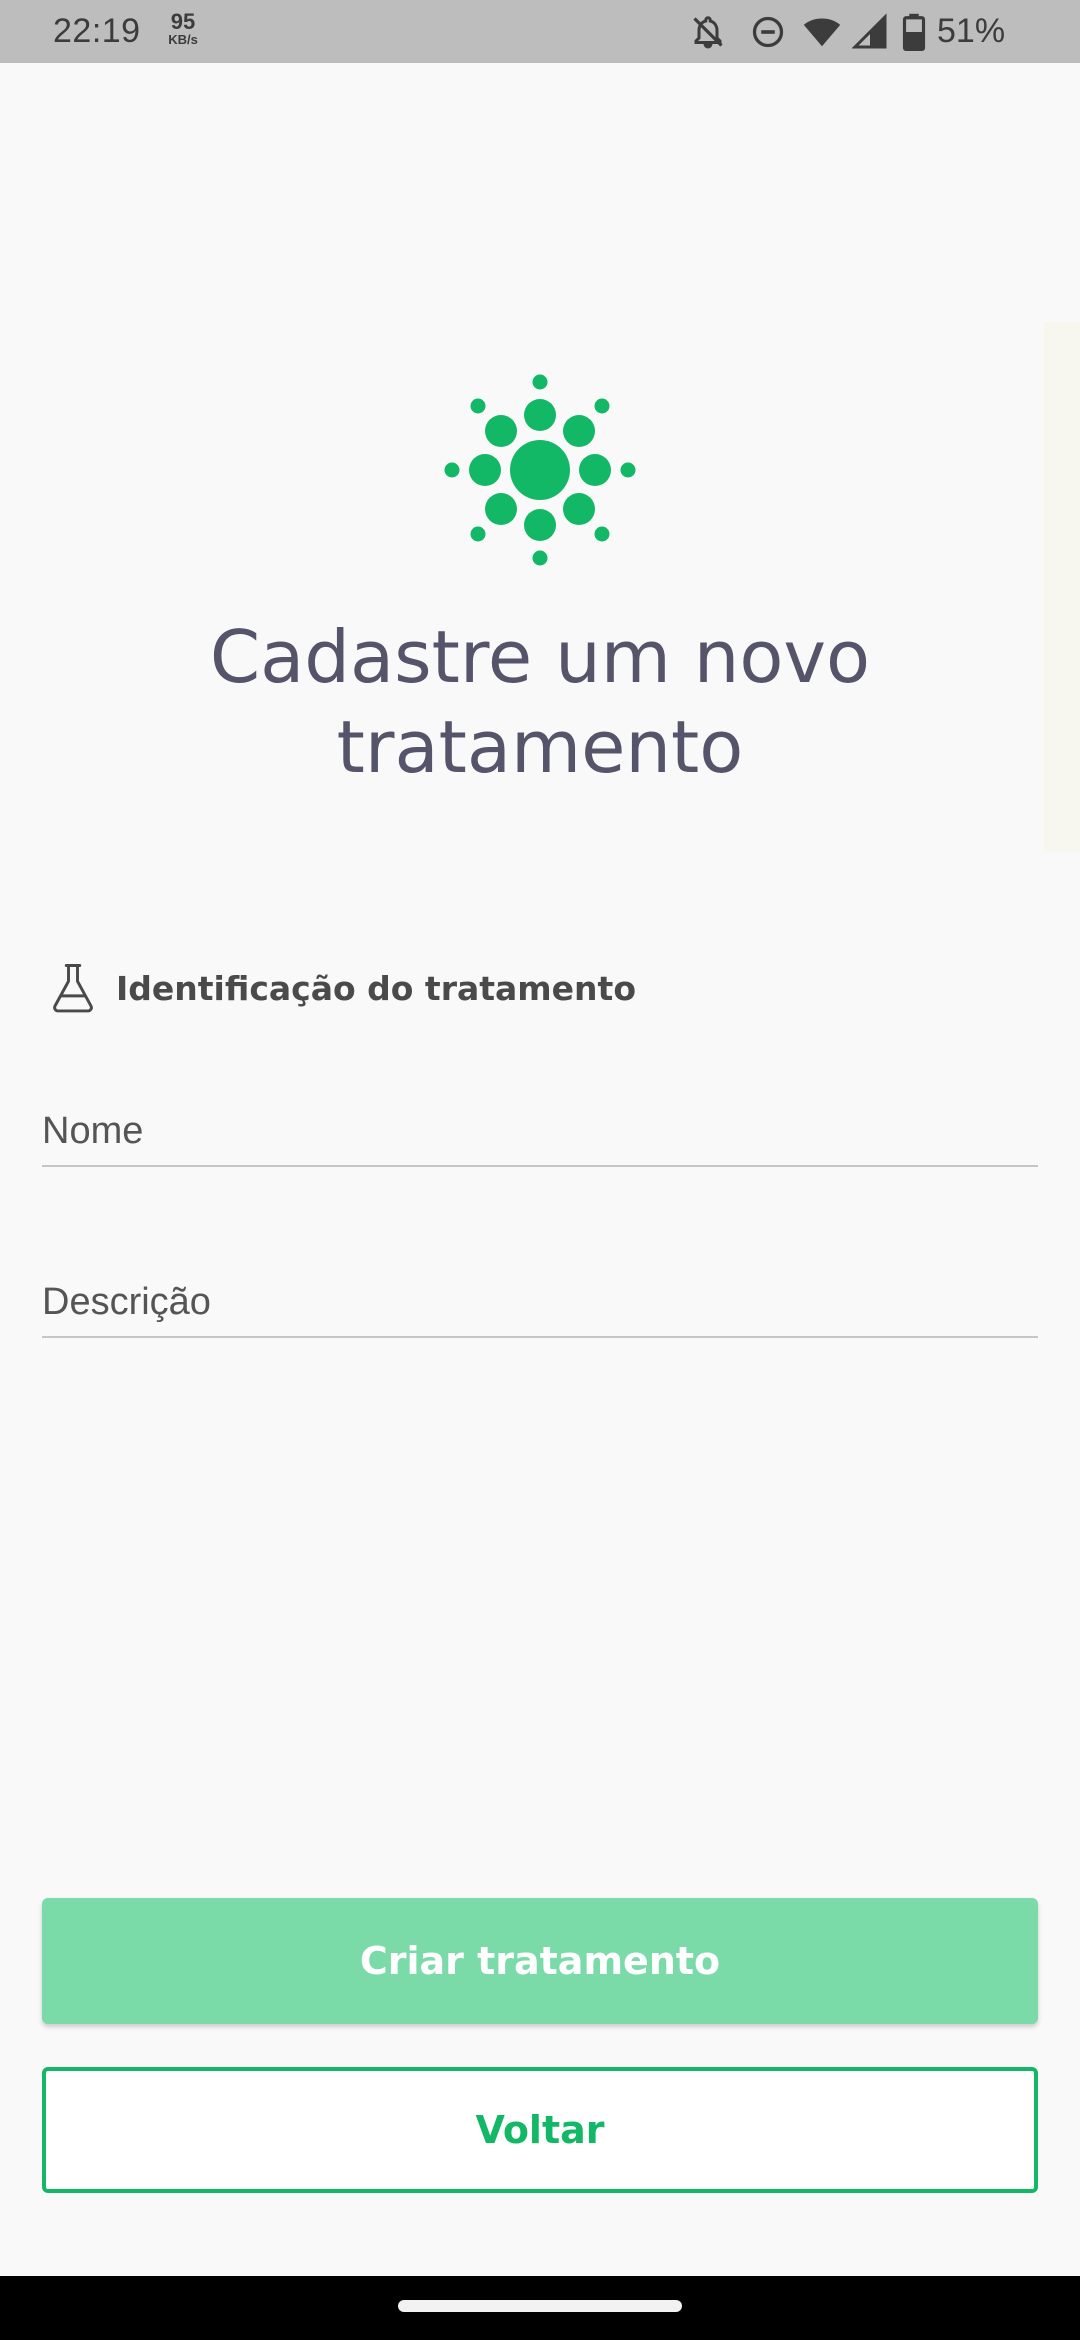 Image resolution: width=1080 pixels, height=2340 pixels. I want to click on description-field, so click(540, 1302).